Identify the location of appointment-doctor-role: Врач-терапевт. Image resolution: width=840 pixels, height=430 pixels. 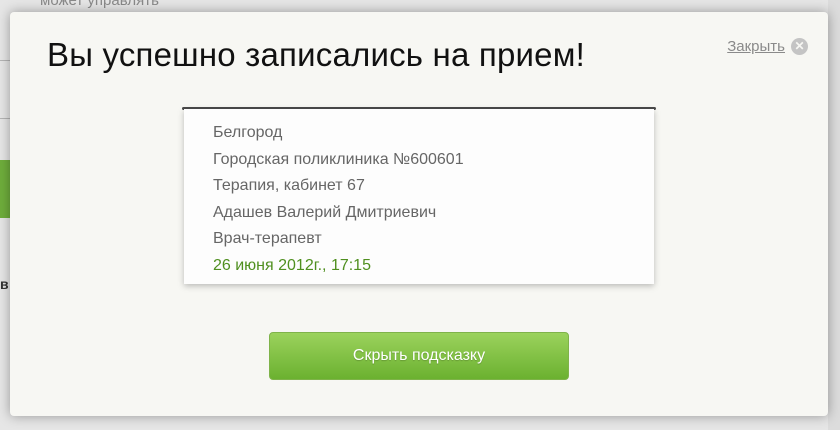
(267, 238).